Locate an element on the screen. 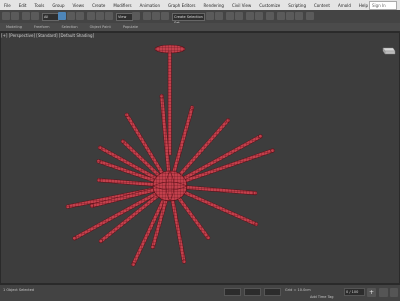  align-icon is located at coordinates (219, 16).